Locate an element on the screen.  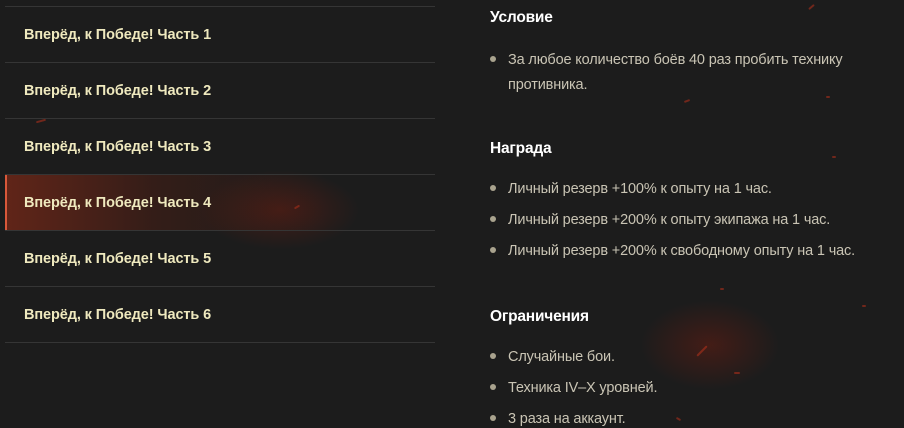
mission-item-part-3: Вперёд, к Победе! Часть 3 is located at coordinates (220, 147).